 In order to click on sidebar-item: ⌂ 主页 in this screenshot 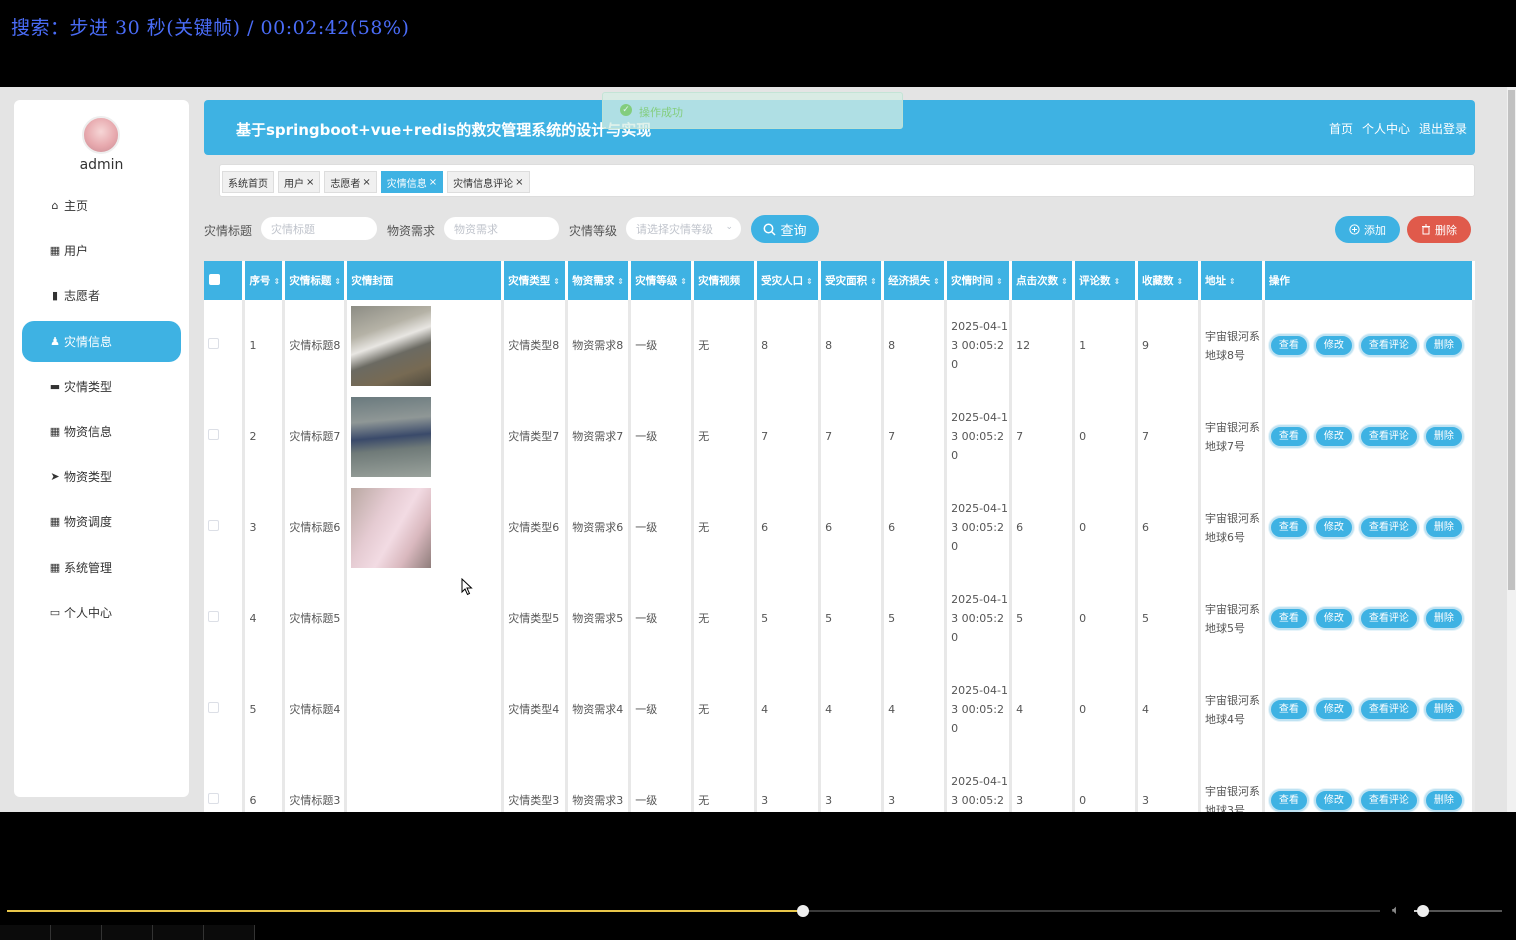, I will do `click(101, 205)`.